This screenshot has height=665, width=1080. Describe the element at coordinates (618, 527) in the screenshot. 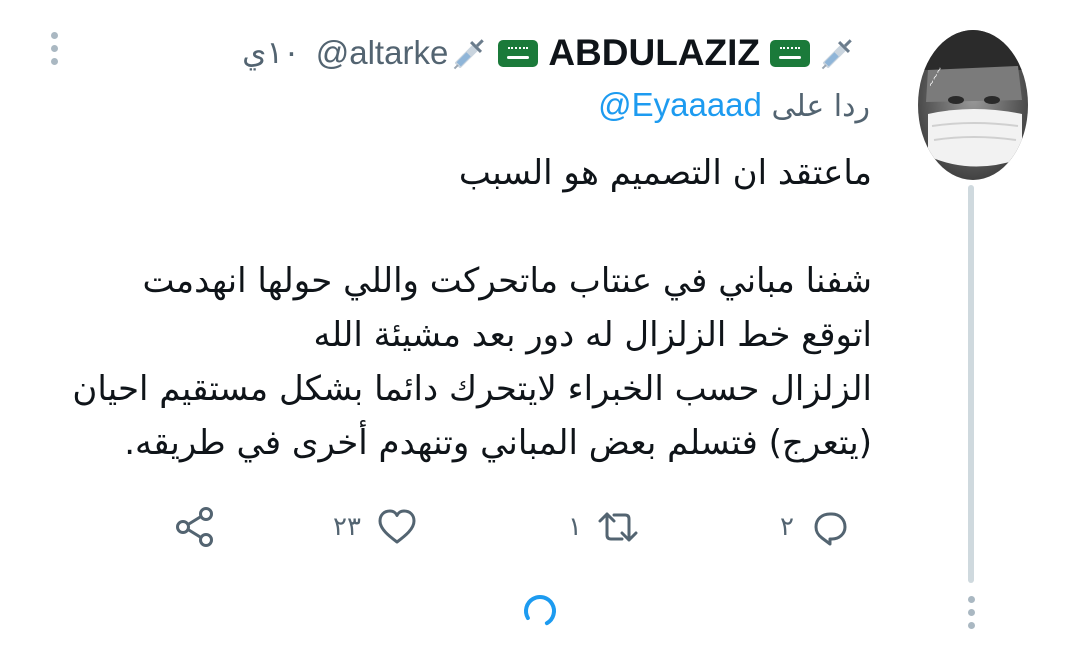

I see `retweet-icon` at that location.